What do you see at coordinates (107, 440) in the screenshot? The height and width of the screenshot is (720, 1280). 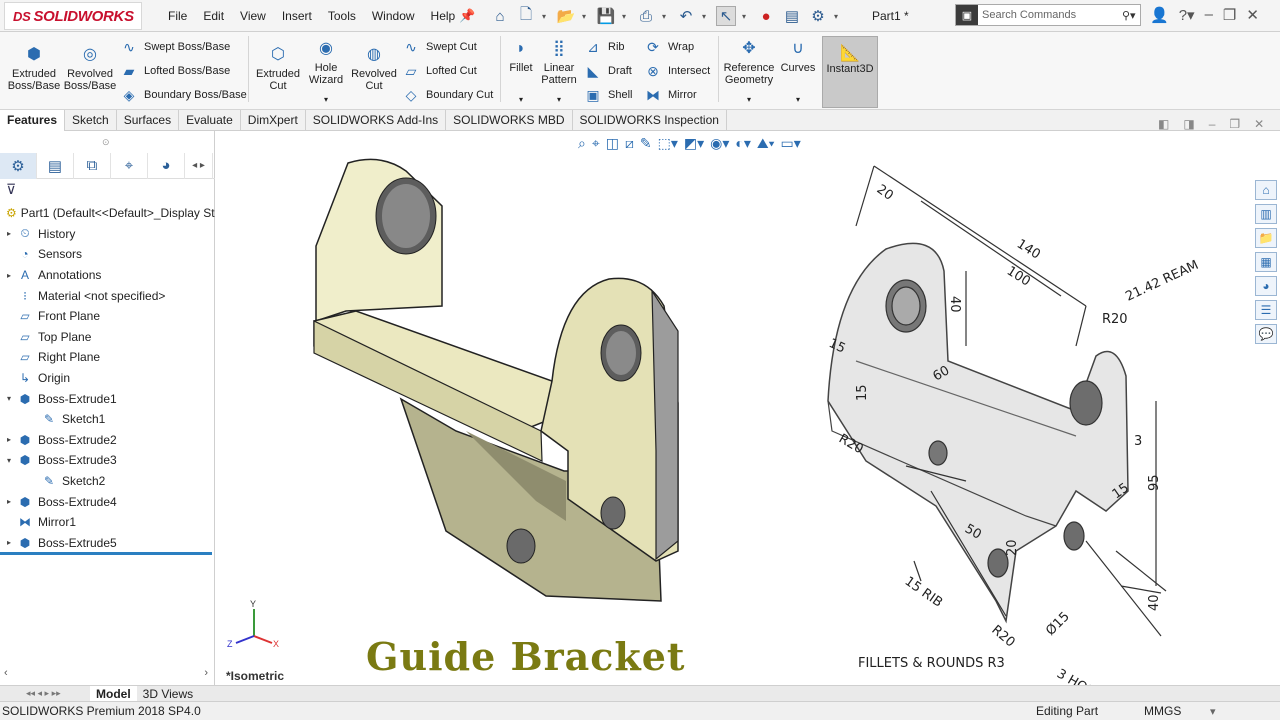 I see `tree-item: ▸ ⬢ Boss-Extrude2` at bounding box center [107, 440].